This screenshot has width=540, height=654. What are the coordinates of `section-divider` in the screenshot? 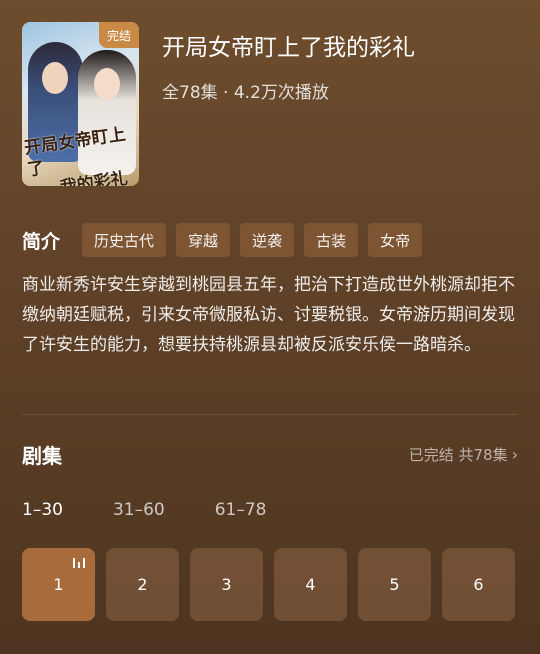 It's located at (270, 414).